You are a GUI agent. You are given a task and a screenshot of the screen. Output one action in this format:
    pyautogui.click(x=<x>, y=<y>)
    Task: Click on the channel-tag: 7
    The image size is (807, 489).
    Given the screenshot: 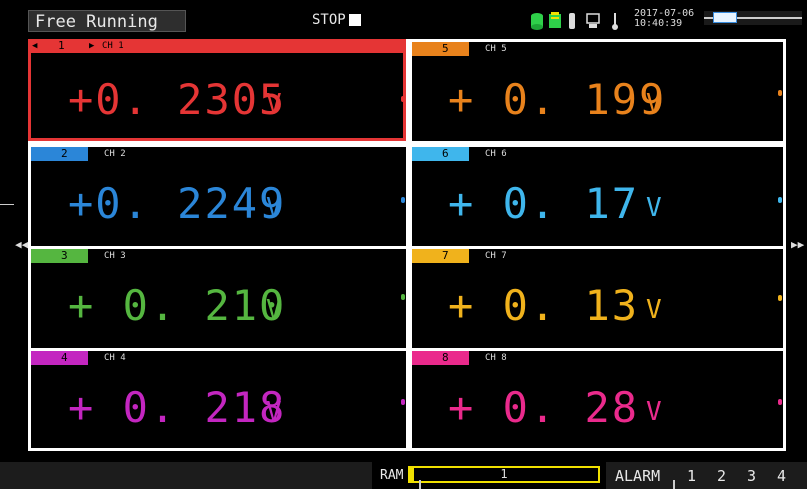 What is the action you would take?
    pyautogui.click(x=440, y=256)
    